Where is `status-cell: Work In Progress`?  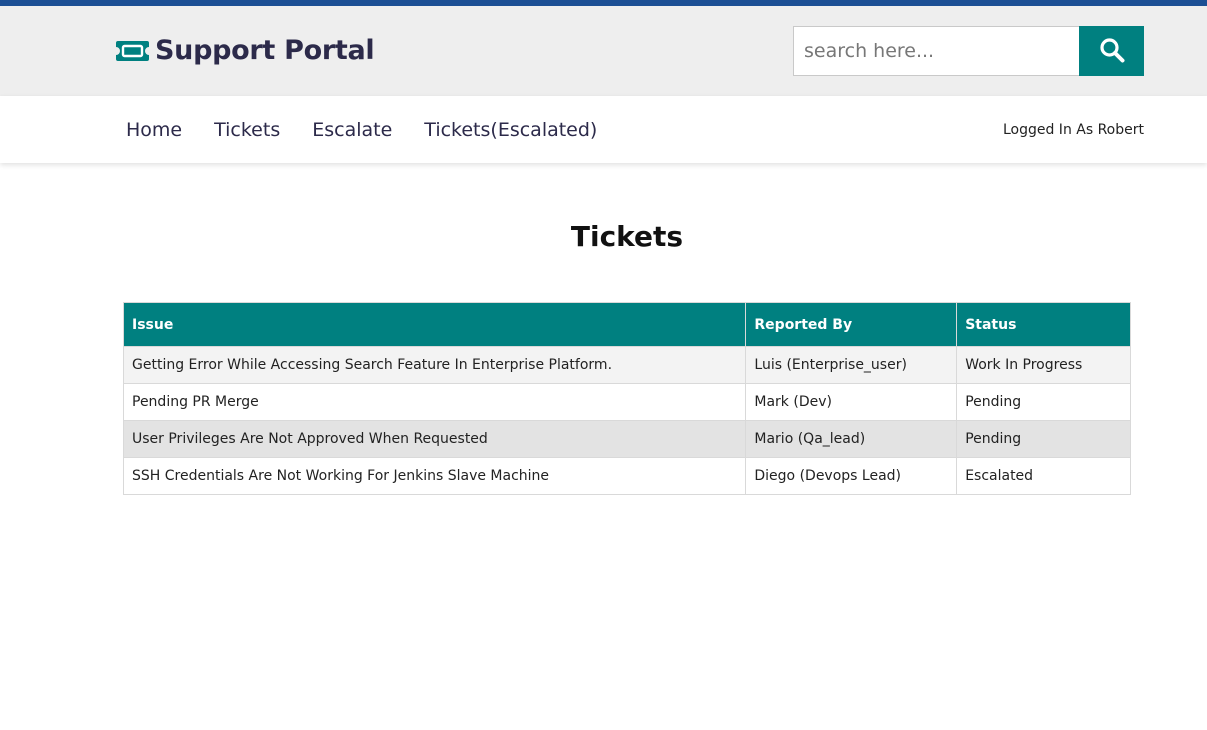
status-cell: Work In Progress is located at coordinates (1043, 365).